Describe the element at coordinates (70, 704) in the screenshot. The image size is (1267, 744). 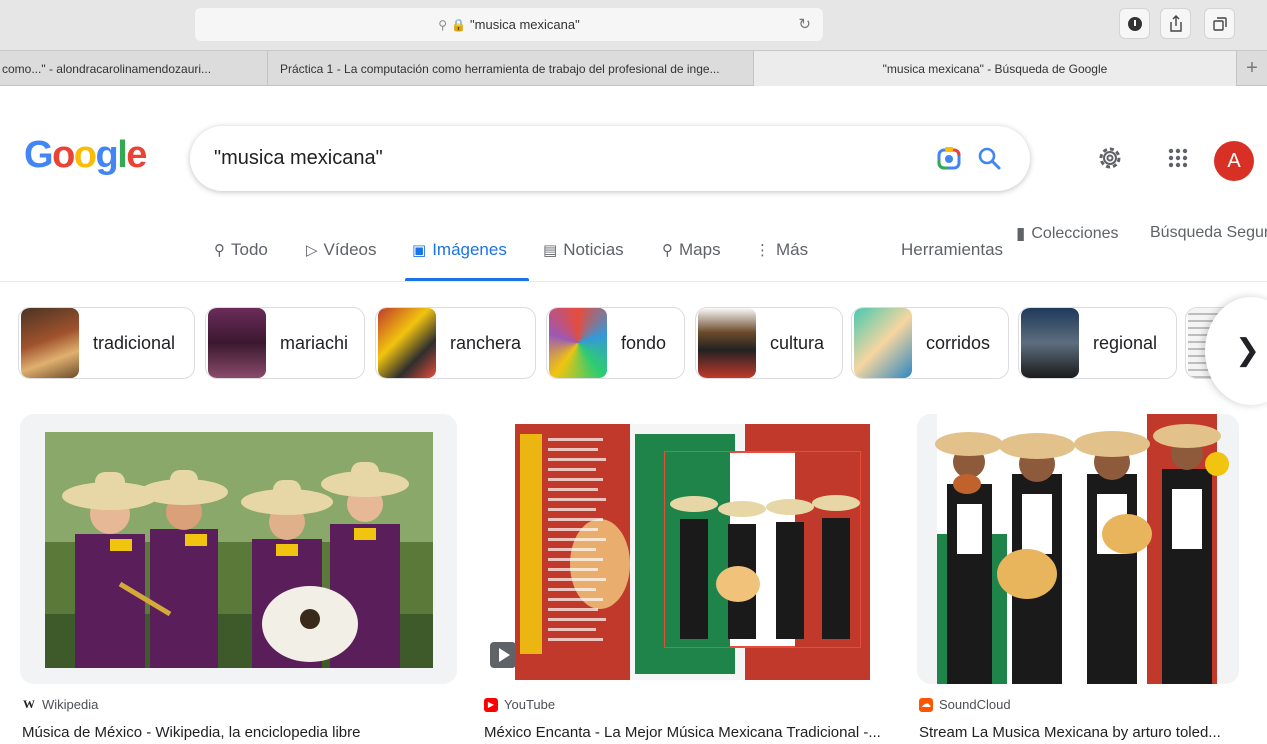
I see `source-label: Wikipedia` at that location.